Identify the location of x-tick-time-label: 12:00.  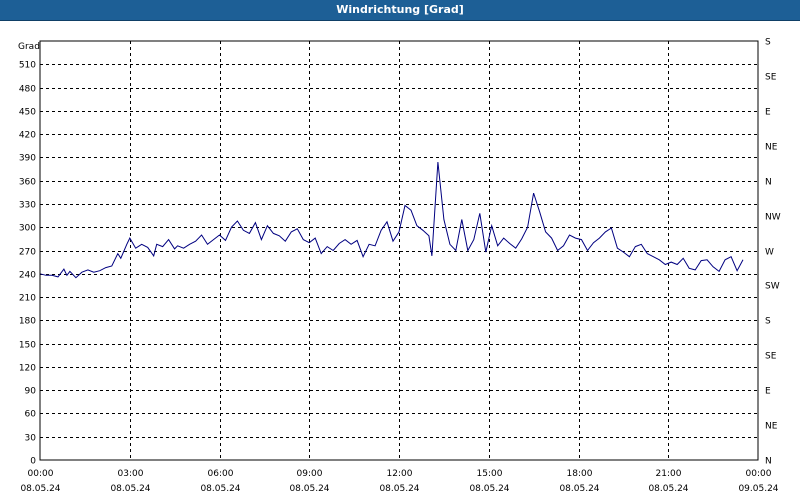
(400, 474).